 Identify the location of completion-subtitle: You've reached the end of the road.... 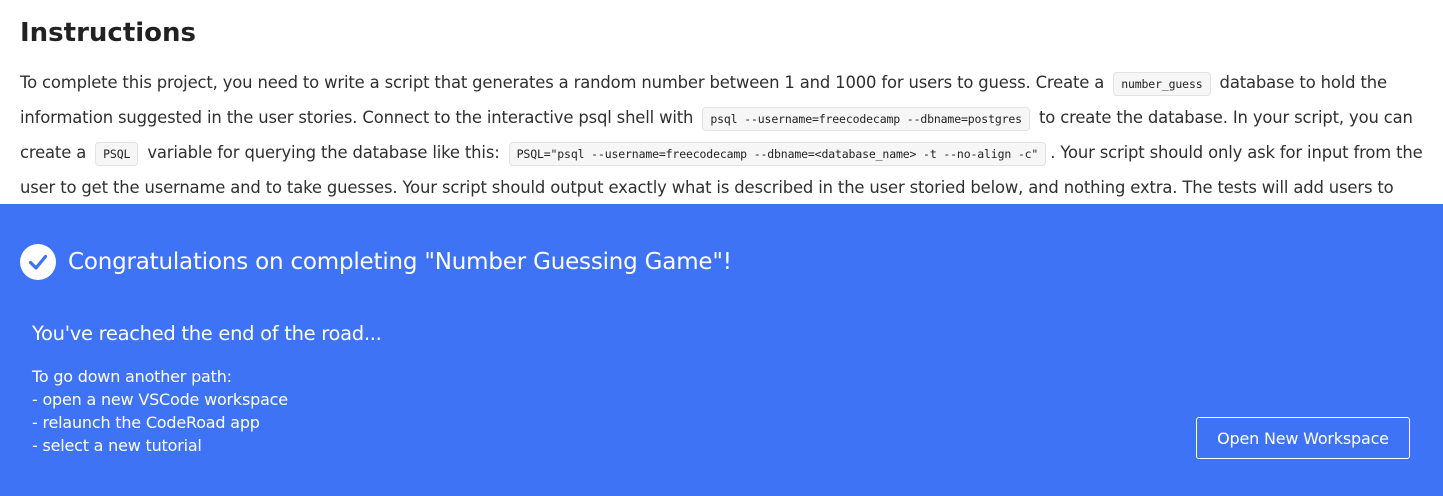
(207, 333).